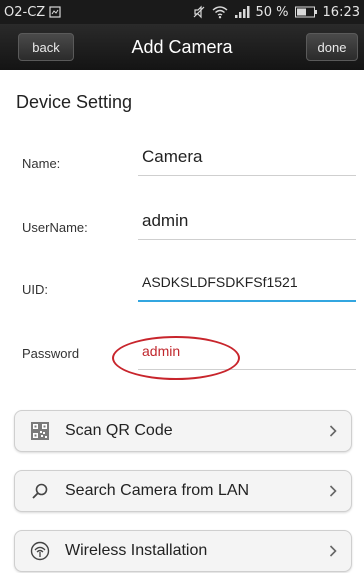 This screenshot has width=364, height=573. I want to click on clock: 16:23, so click(341, 12).